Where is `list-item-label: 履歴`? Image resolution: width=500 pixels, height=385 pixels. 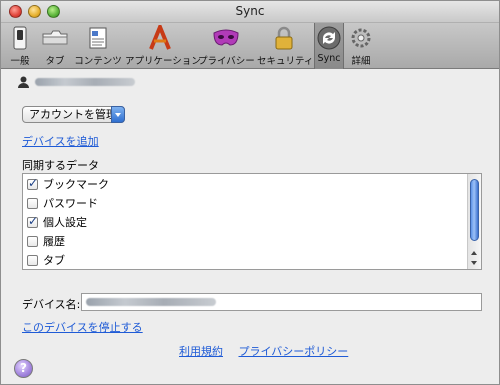 list-item-label: 履歴 is located at coordinates (54, 241).